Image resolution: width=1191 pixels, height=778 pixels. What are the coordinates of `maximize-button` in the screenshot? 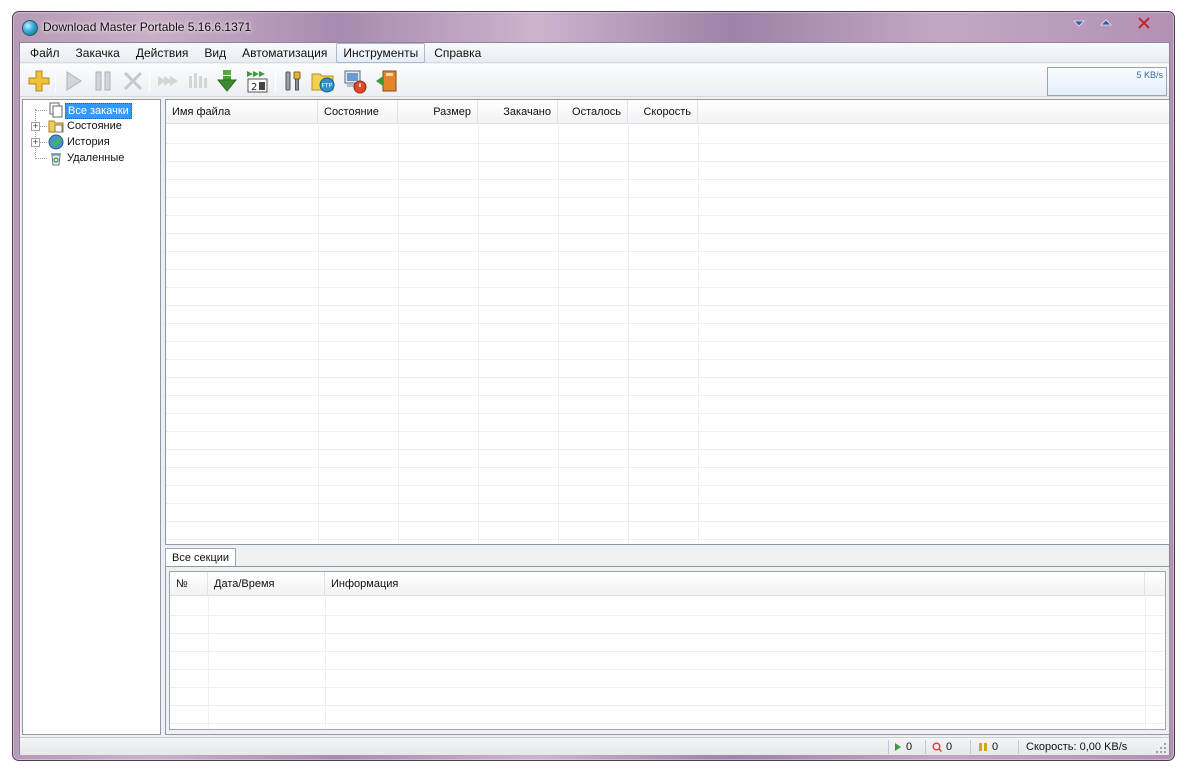 It's located at (1106, 23).